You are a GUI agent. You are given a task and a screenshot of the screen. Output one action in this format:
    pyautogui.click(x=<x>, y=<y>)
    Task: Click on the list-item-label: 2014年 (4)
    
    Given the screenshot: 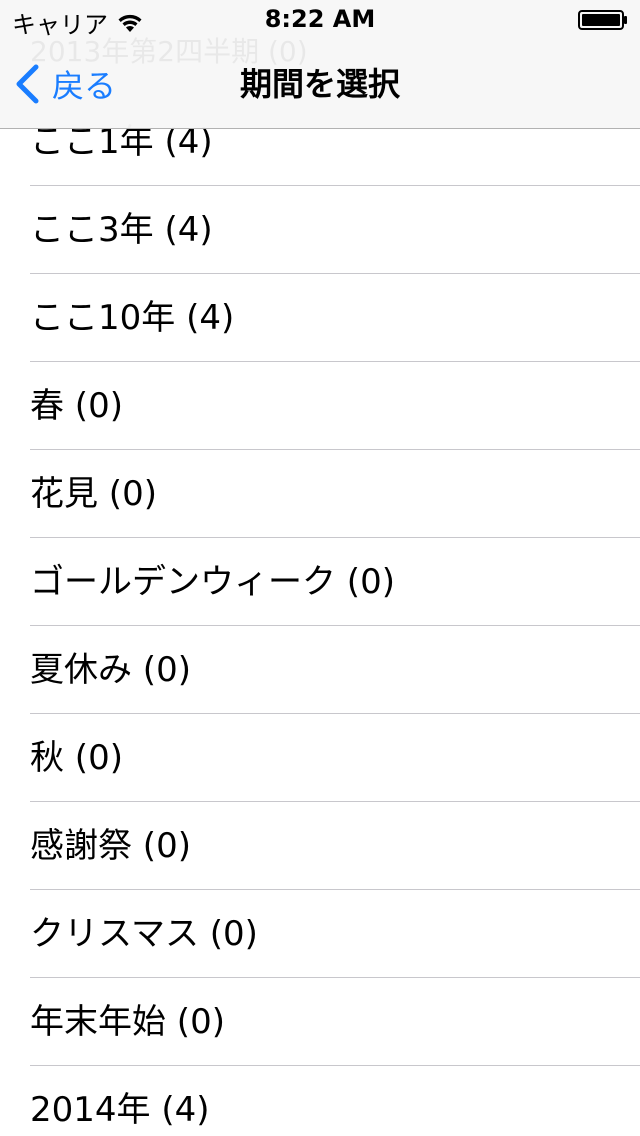 What is the action you would take?
    pyautogui.click(x=120, y=1110)
    